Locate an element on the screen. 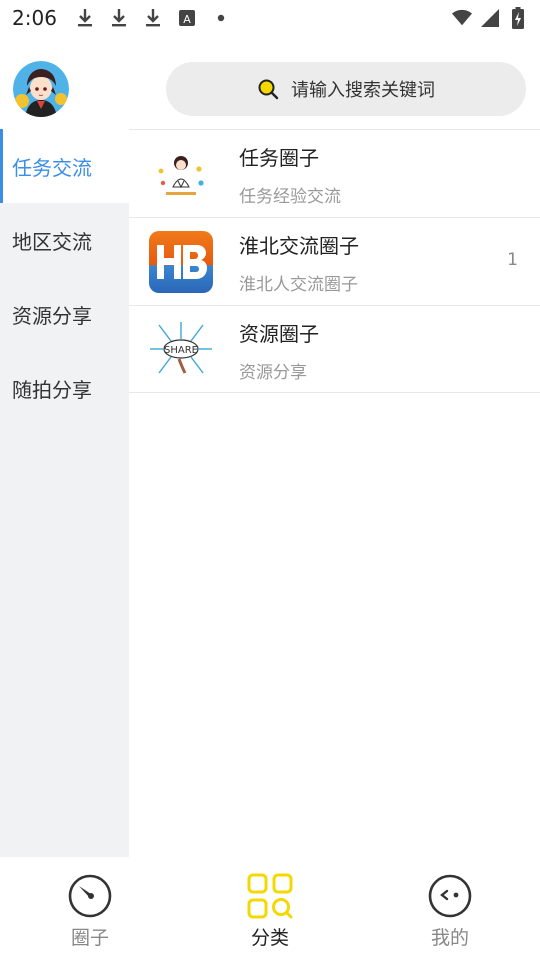 This screenshot has width=540, height=960. item-count: 1 is located at coordinates (512, 260).